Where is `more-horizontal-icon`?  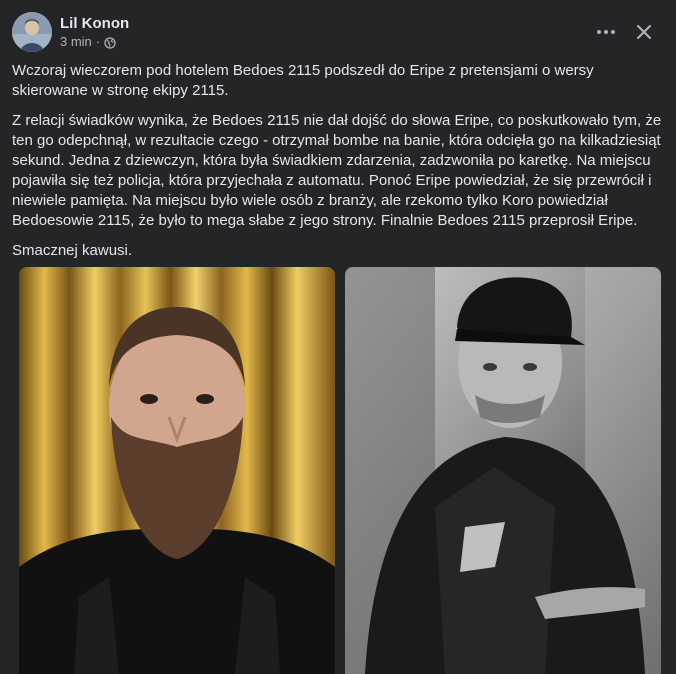 more-horizontal-icon is located at coordinates (606, 32).